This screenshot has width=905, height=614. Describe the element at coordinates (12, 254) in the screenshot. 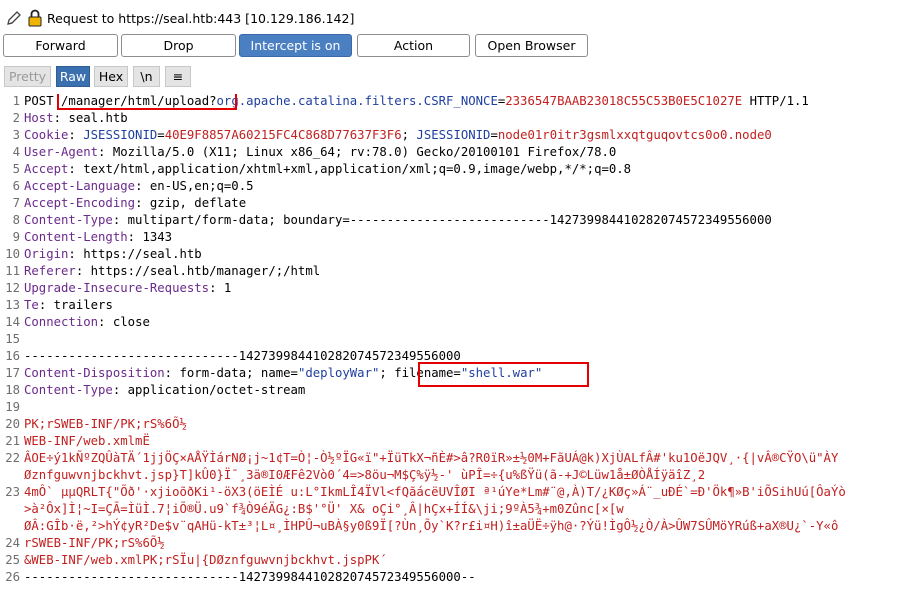

I see `line-number: 10` at that location.